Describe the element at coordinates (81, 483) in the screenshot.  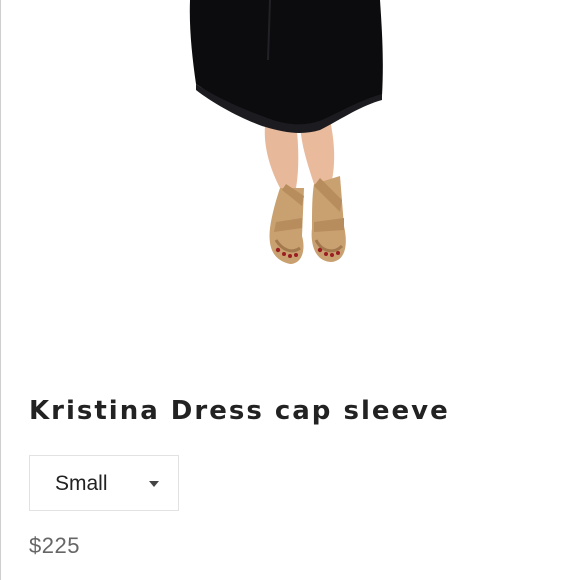
I see `size-dropdown-value: Small` at that location.